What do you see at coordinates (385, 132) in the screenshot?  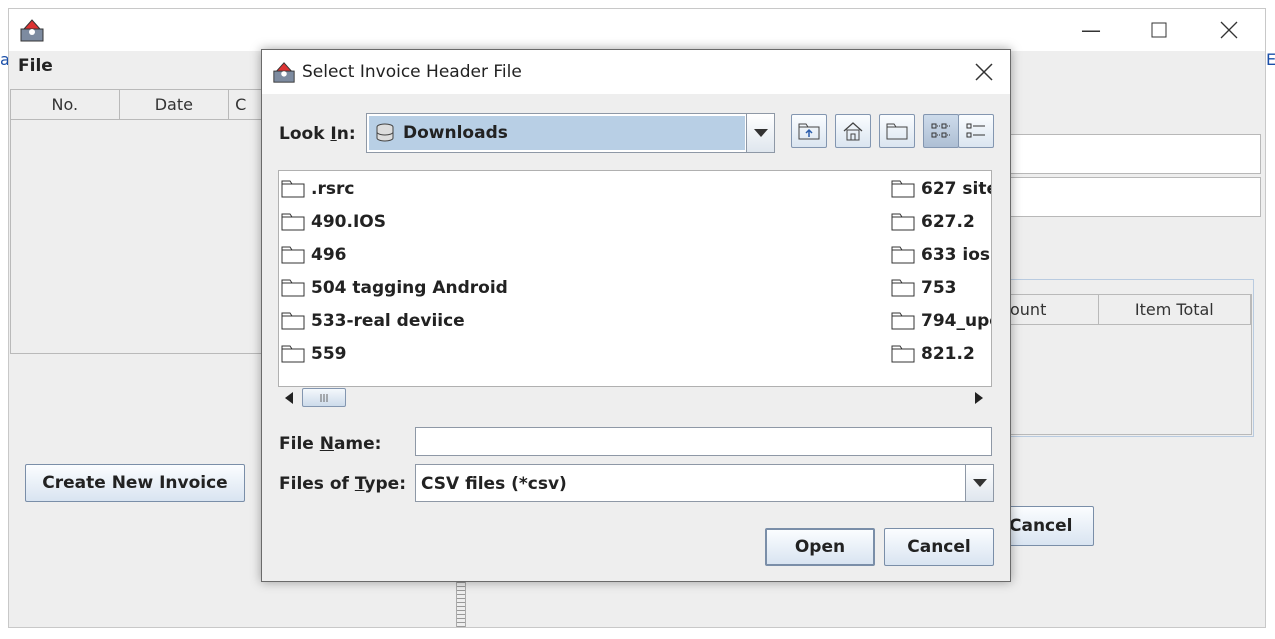 I see `drive-icon` at bounding box center [385, 132].